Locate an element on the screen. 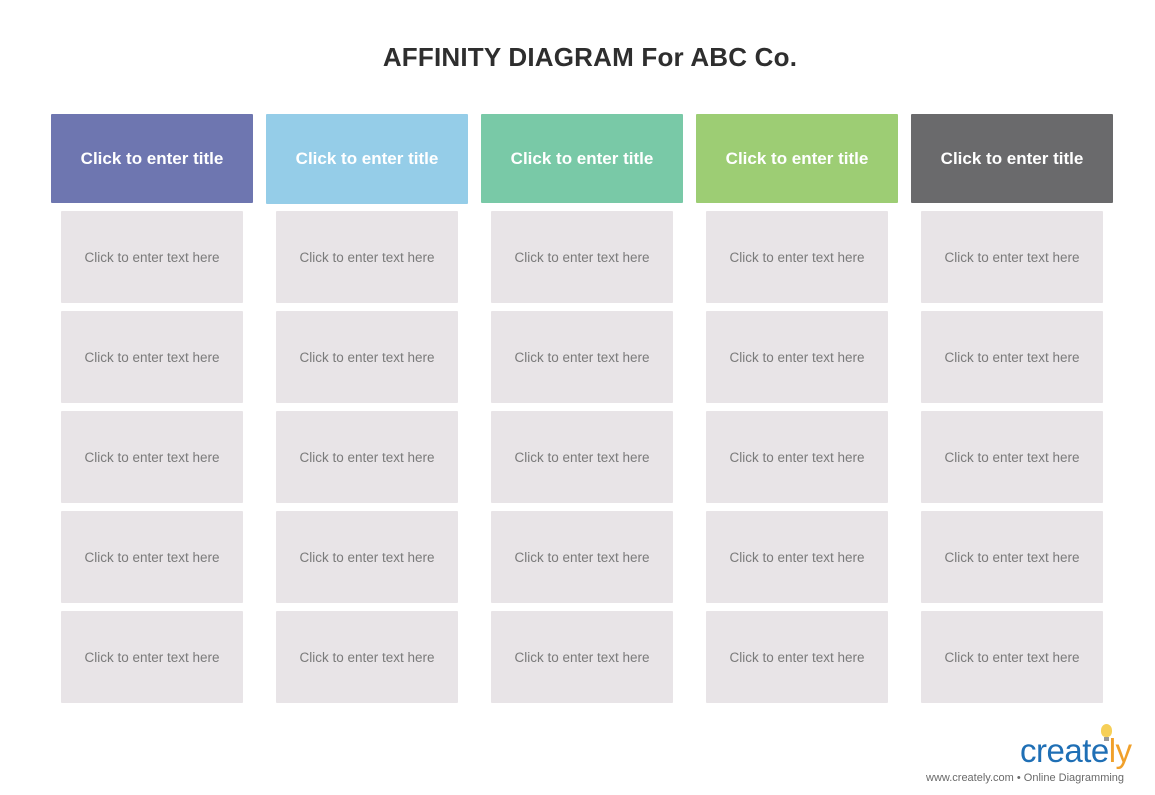 This screenshot has height=795, width=1155. creately-logo: creately is located at coordinates (1076, 751).